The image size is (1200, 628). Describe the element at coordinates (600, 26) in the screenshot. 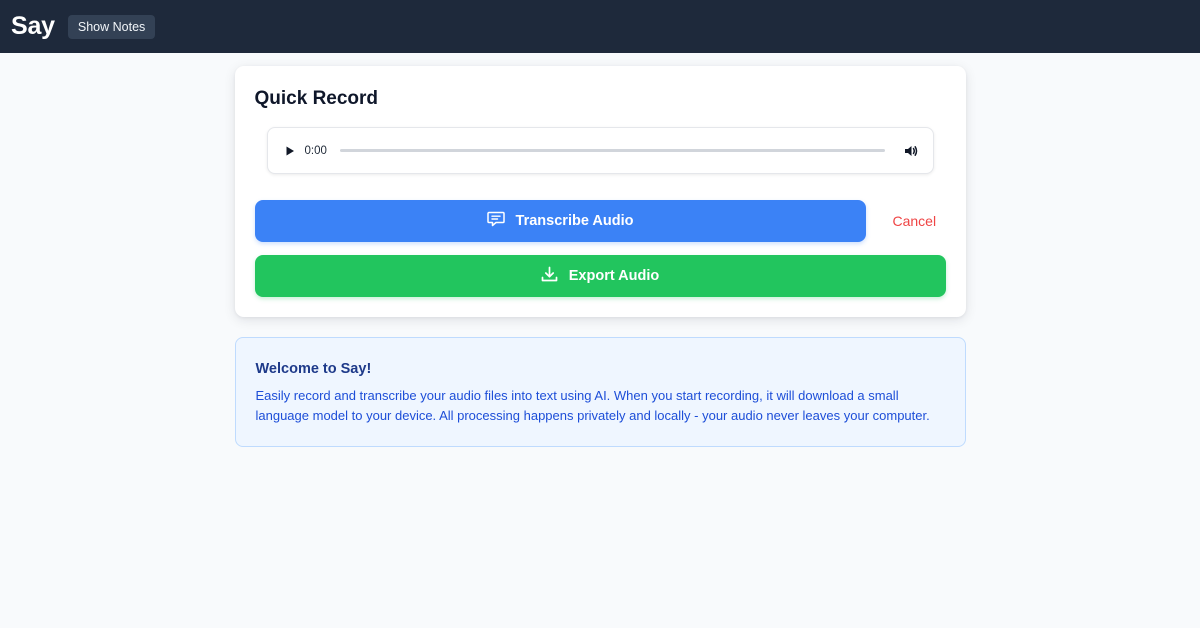

I see `top-bar: Say Show Notes` at that location.